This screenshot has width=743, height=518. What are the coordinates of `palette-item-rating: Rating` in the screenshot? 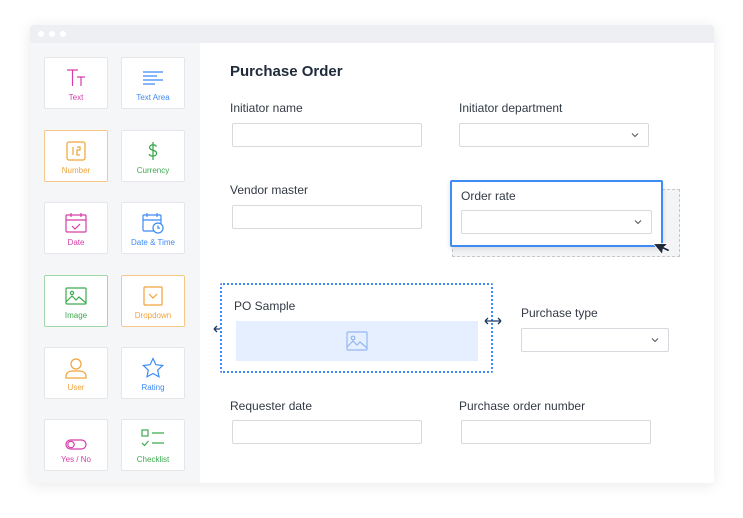 It's located at (153, 373).